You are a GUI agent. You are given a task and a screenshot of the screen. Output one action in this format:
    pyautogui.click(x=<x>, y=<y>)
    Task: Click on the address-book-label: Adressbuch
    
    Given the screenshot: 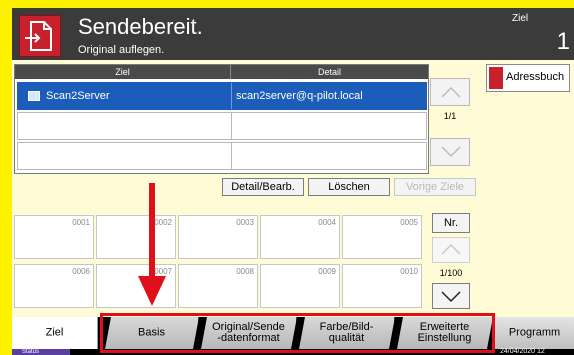 What is the action you would take?
    pyautogui.click(x=535, y=77)
    